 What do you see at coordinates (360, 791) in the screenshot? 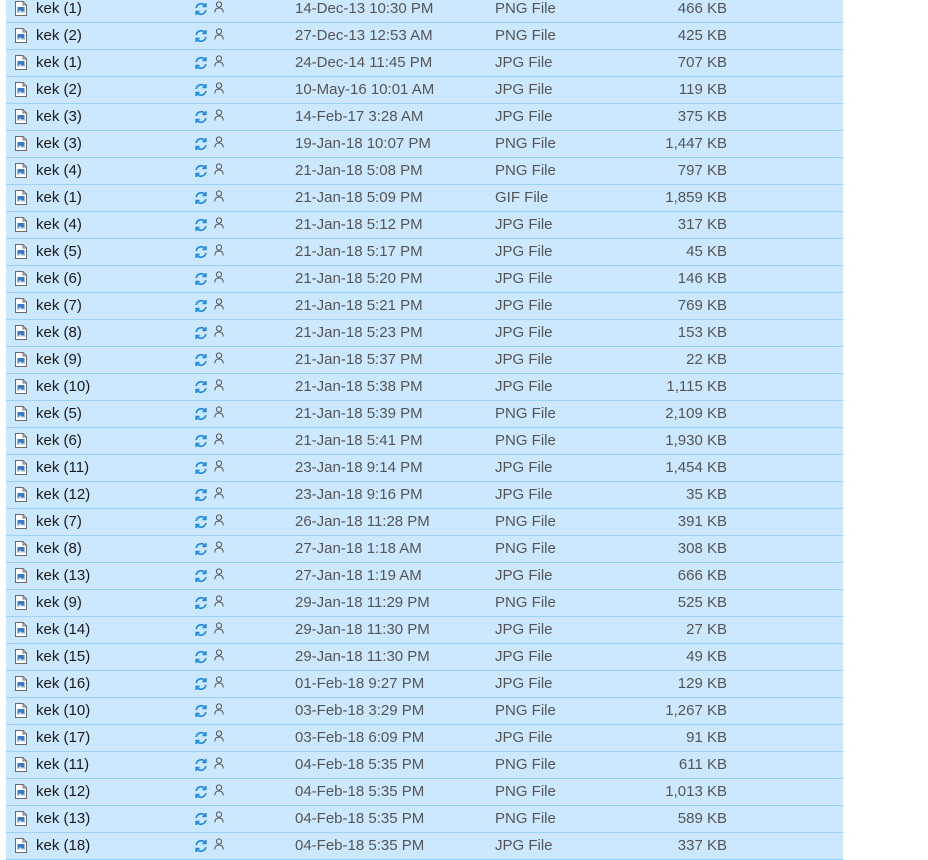
I see `file-date-modified: 04-Feb-18 5:35 PM` at bounding box center [360, 791].